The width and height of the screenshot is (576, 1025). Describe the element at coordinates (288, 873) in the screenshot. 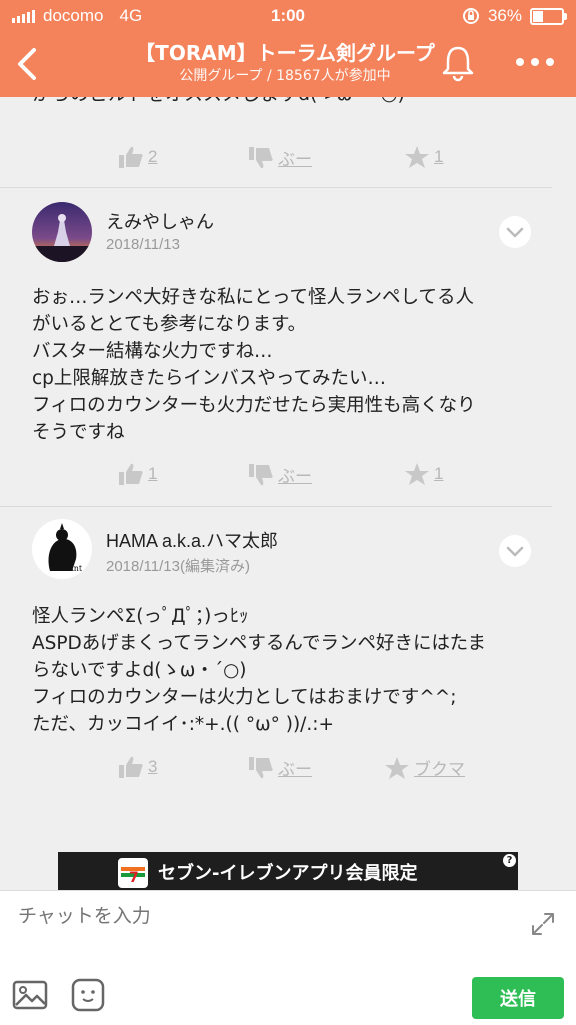

I see `ad-text: セブン-イレブンアプリ会員限定` at that location.